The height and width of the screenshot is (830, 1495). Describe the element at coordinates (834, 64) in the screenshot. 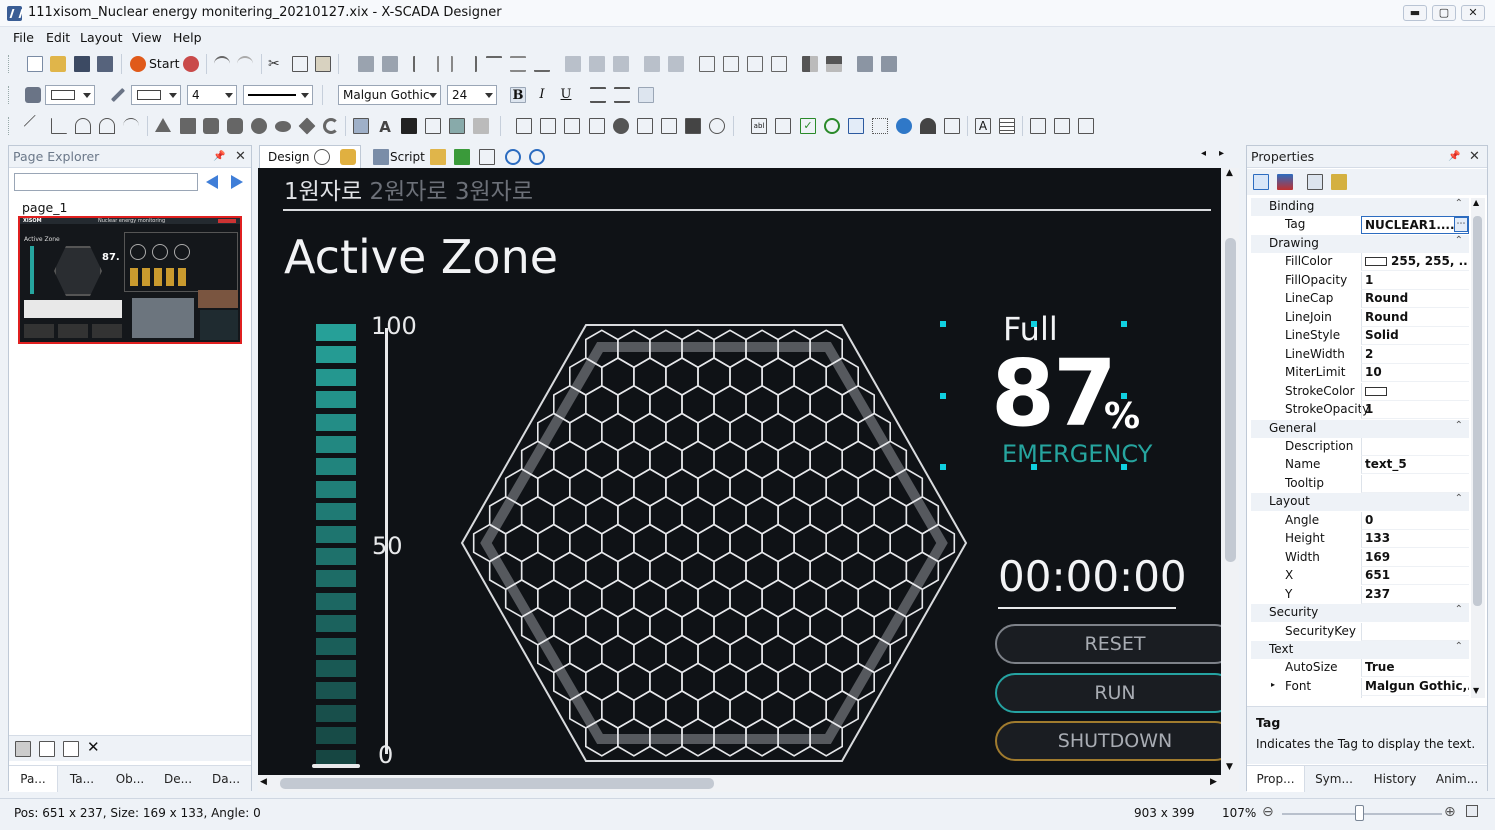

I see `flip-vertical-icon` at that location.